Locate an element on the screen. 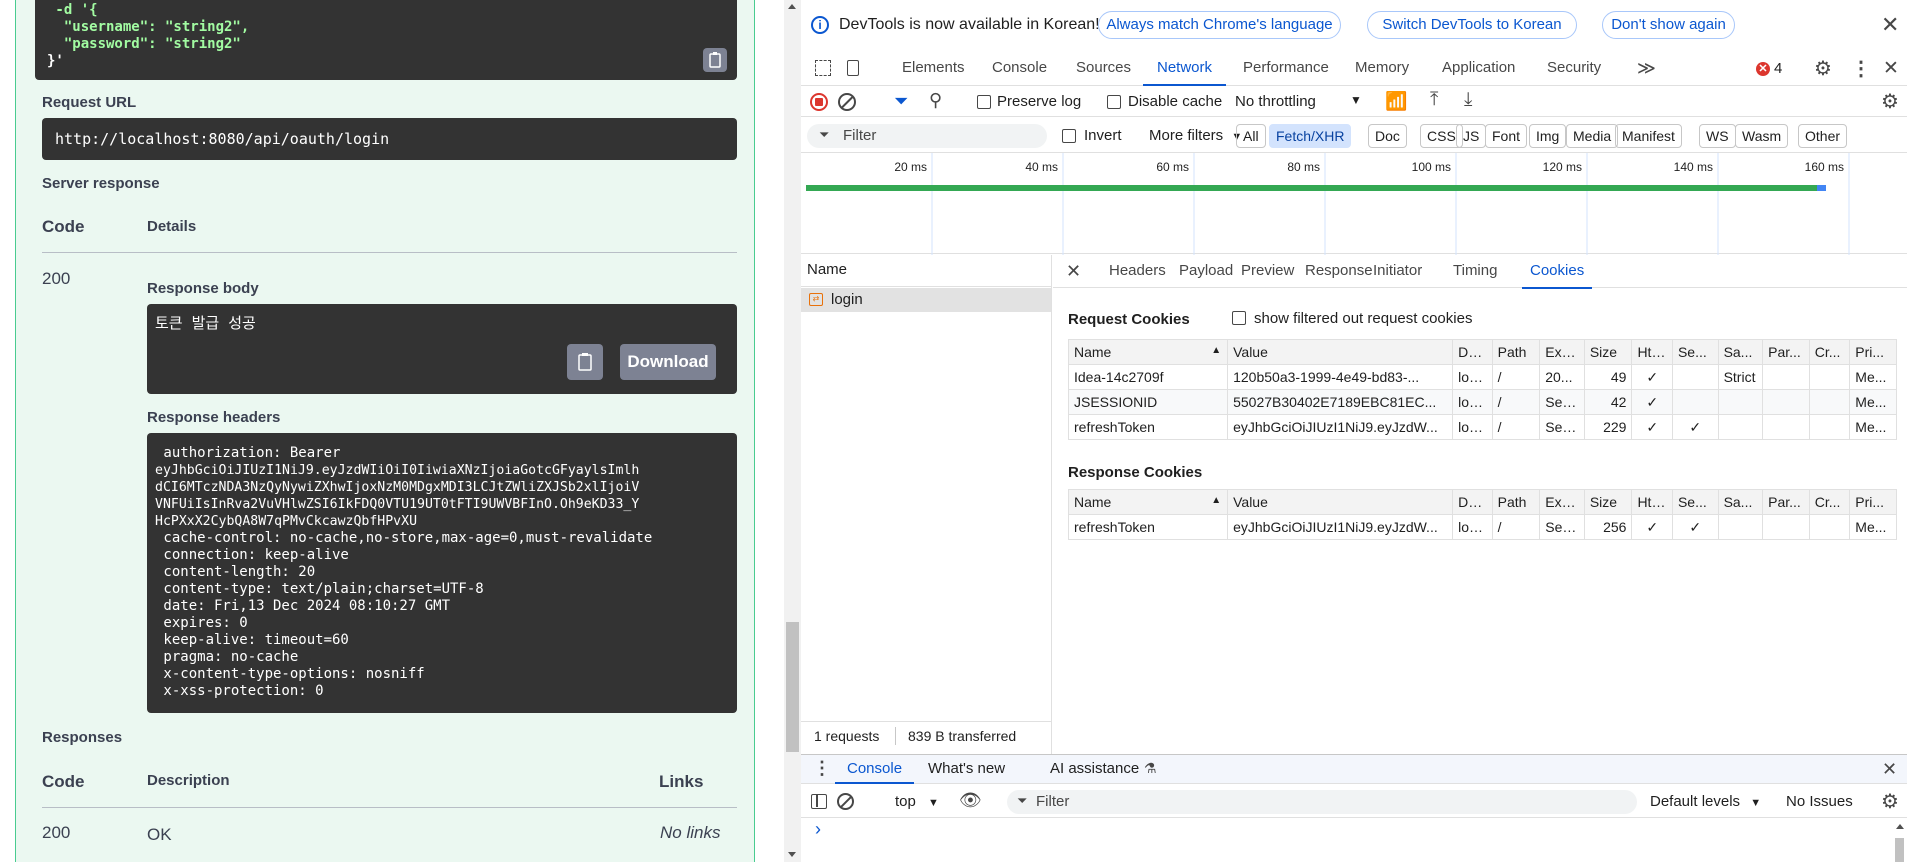 The image size is (1907, 862). more-tabs-button: ≫ is located at coordinates (1646, 68).